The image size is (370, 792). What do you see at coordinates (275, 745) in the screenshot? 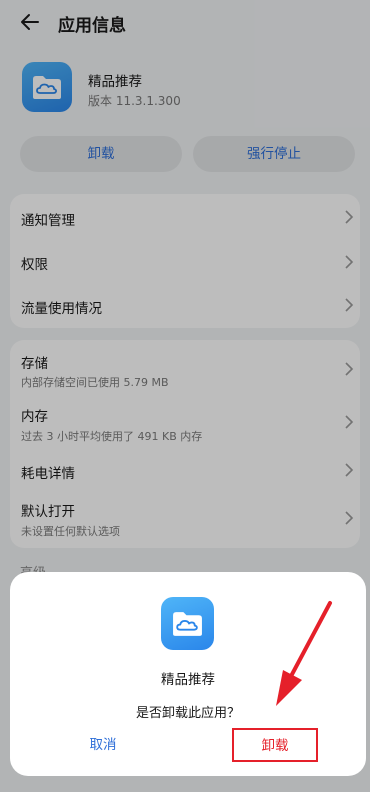
I see `confirm-uninstall-button: 卸载` at bounding box center [275, 745].